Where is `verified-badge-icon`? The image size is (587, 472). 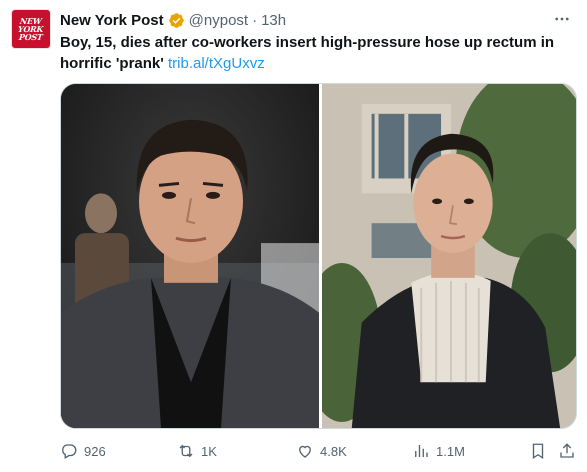 verified-badge-icon is located at coordinates (176, 20).